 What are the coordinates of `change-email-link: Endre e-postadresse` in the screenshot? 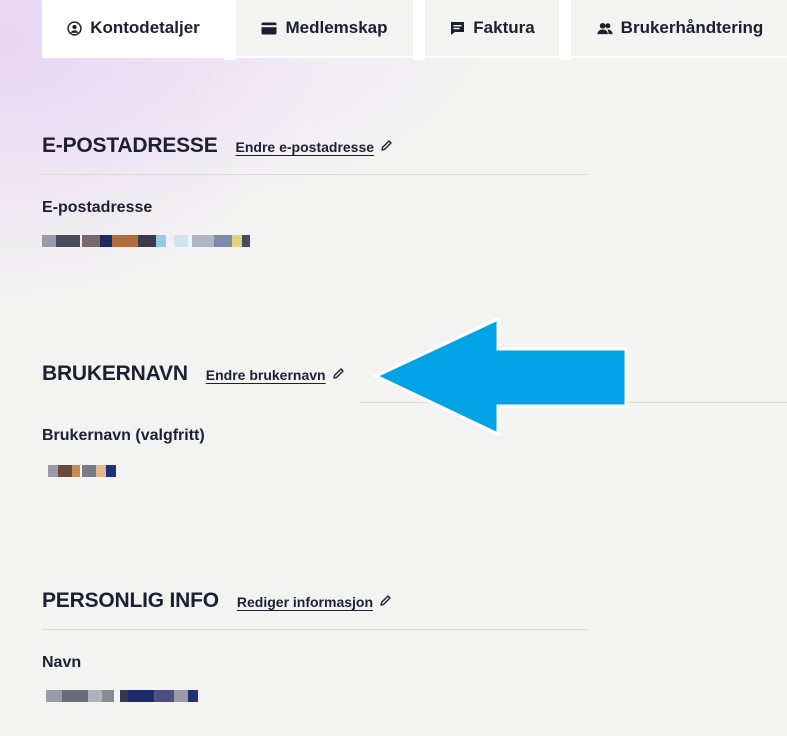 It's located at (315, 147).